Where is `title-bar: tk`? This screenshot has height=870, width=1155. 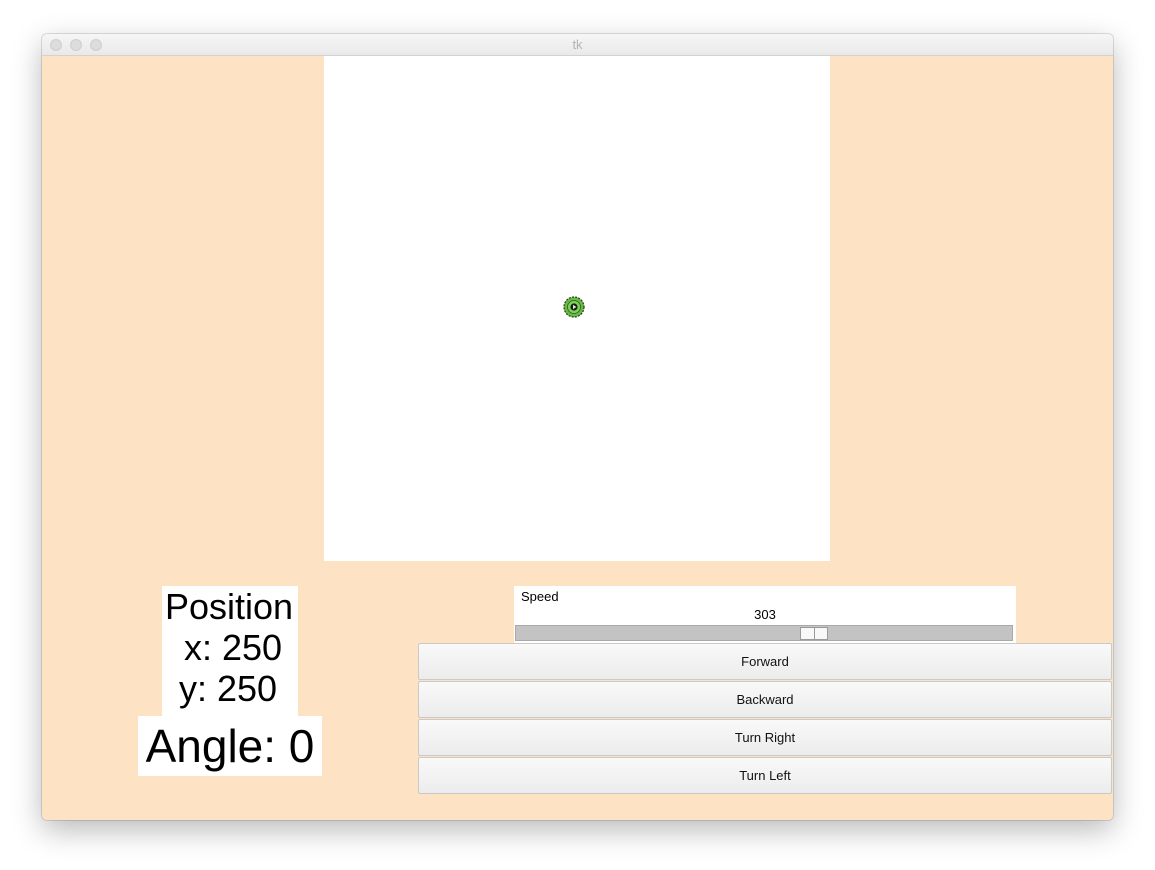
title-bar: tk is located at coordinates (577, 45).